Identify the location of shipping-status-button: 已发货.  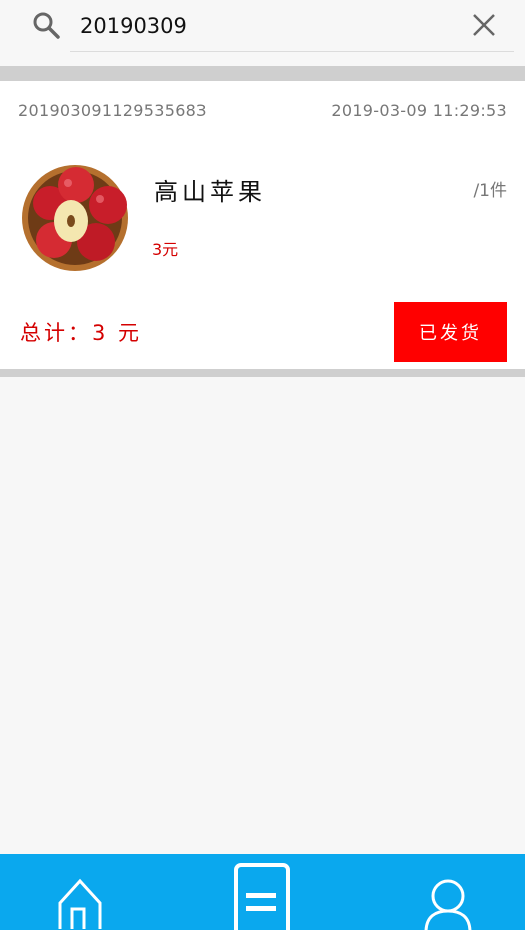
(450, 332).